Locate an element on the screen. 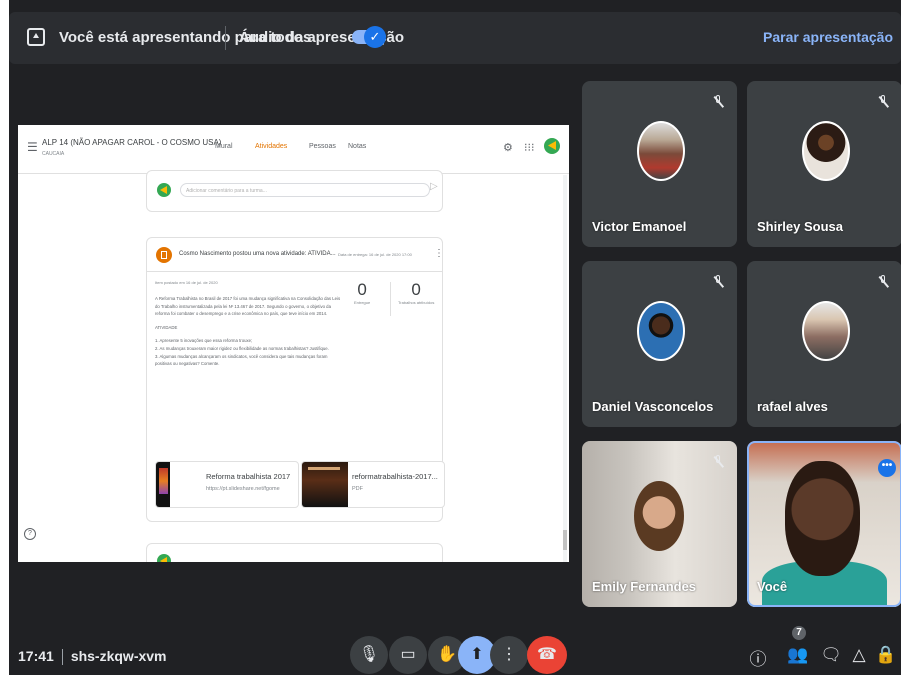 The height and width of the screenshot is (675, 901). participant-tile: Shirley Sousa is located at coordinates (824, 164).